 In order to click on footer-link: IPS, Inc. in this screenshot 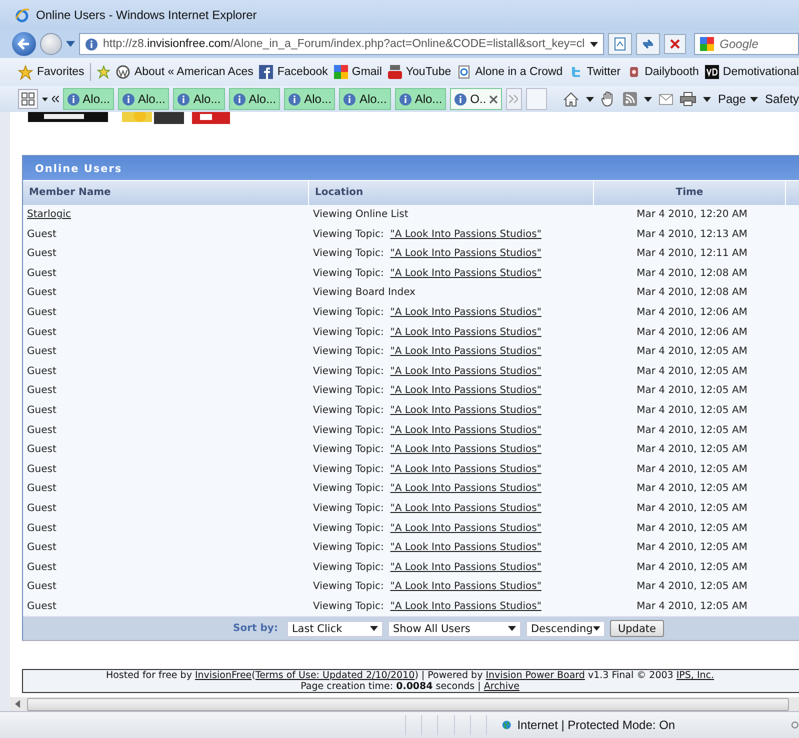, I will do `click(695, 676)`.